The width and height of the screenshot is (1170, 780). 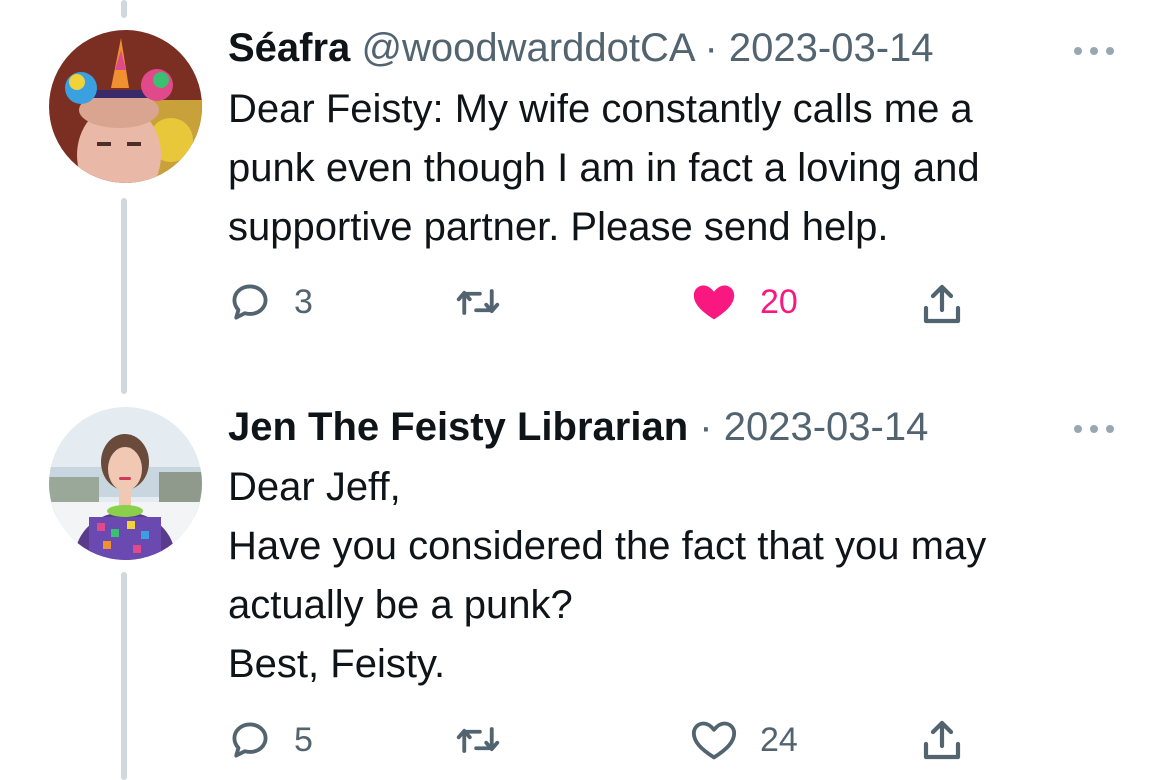 I want to click on tweet-text-line: Best, Feisty., so click(x=337, y=664).